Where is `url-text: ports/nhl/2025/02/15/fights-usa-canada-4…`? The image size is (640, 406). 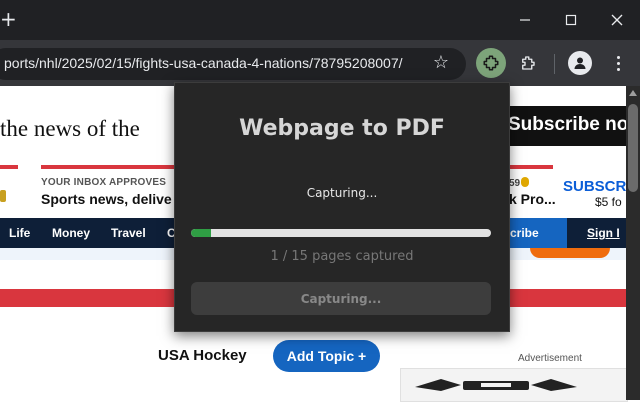
url-text: ports/nhl/2025/02/15/fights-usa-canada-4… is located at coordinates (203, 63).